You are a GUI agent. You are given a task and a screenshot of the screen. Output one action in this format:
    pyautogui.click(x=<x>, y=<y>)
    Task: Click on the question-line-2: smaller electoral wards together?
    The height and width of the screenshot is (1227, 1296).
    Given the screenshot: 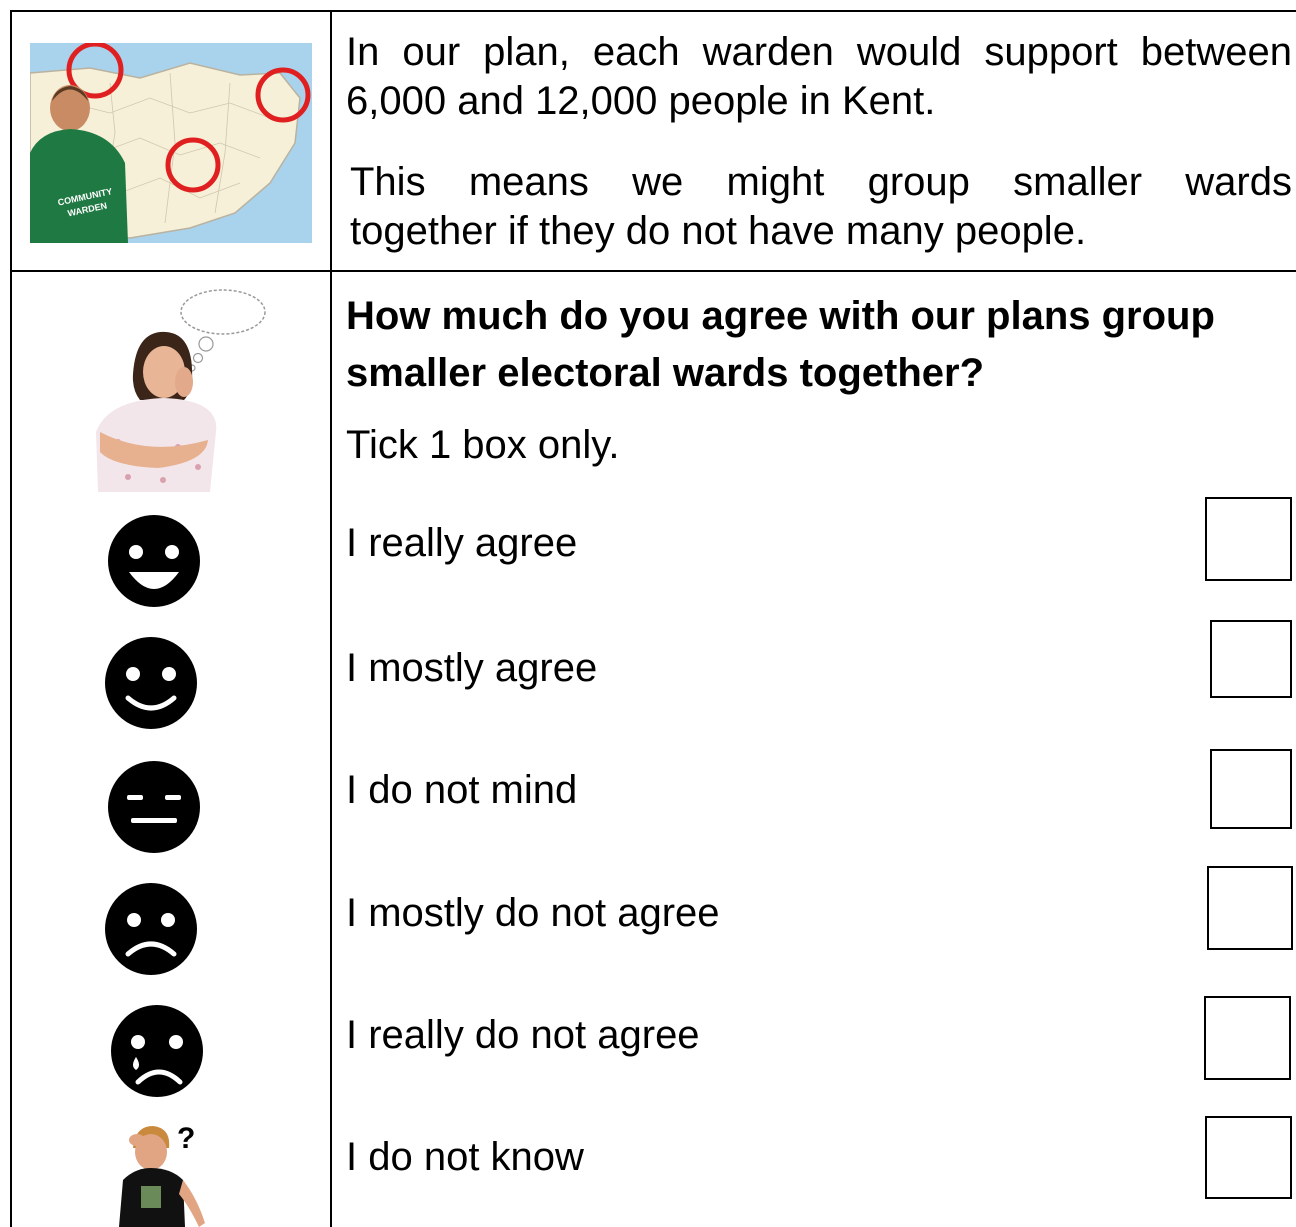 What is the action you would take?
    pyautogui.click(x=665, y=373)
    